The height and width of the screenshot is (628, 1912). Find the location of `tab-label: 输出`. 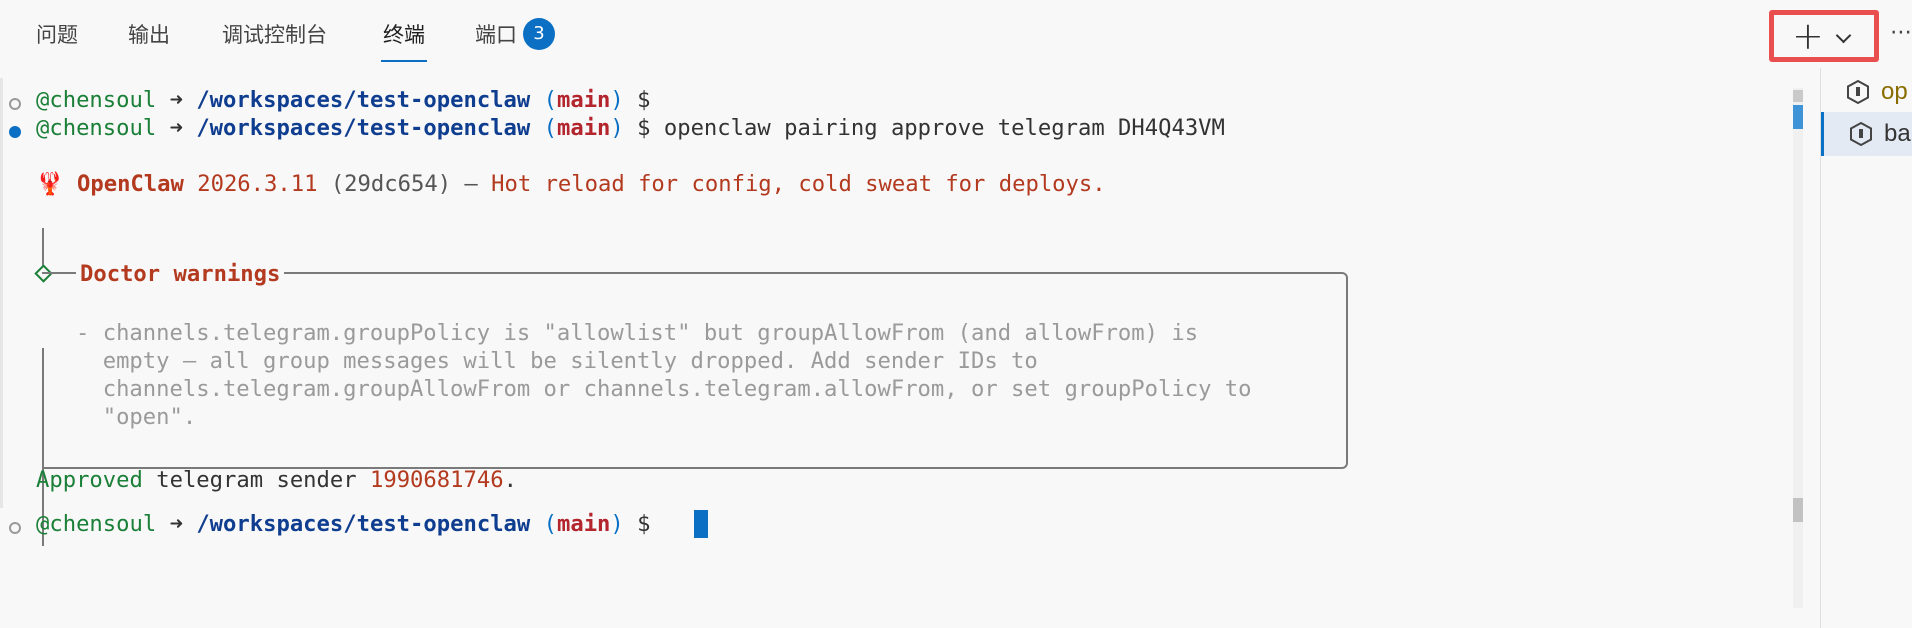

tab-label: 输出 is located at coordinates (149, 35).